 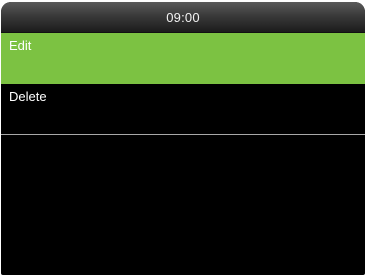 I want to click on clock-time: 09:00, so click(x=183, y=17).